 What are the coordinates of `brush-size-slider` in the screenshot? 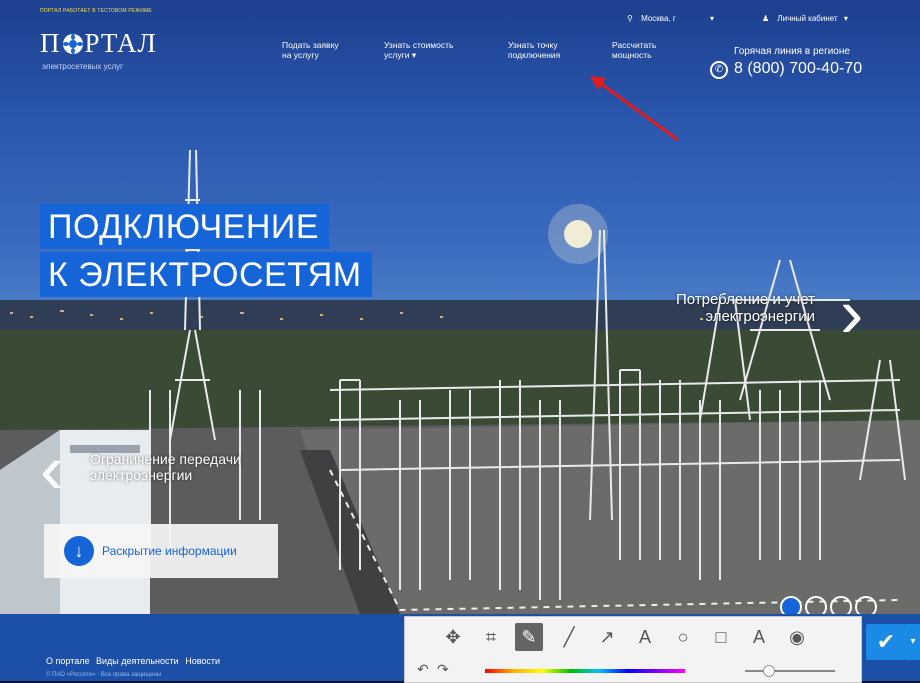 It's located at (790, 671).